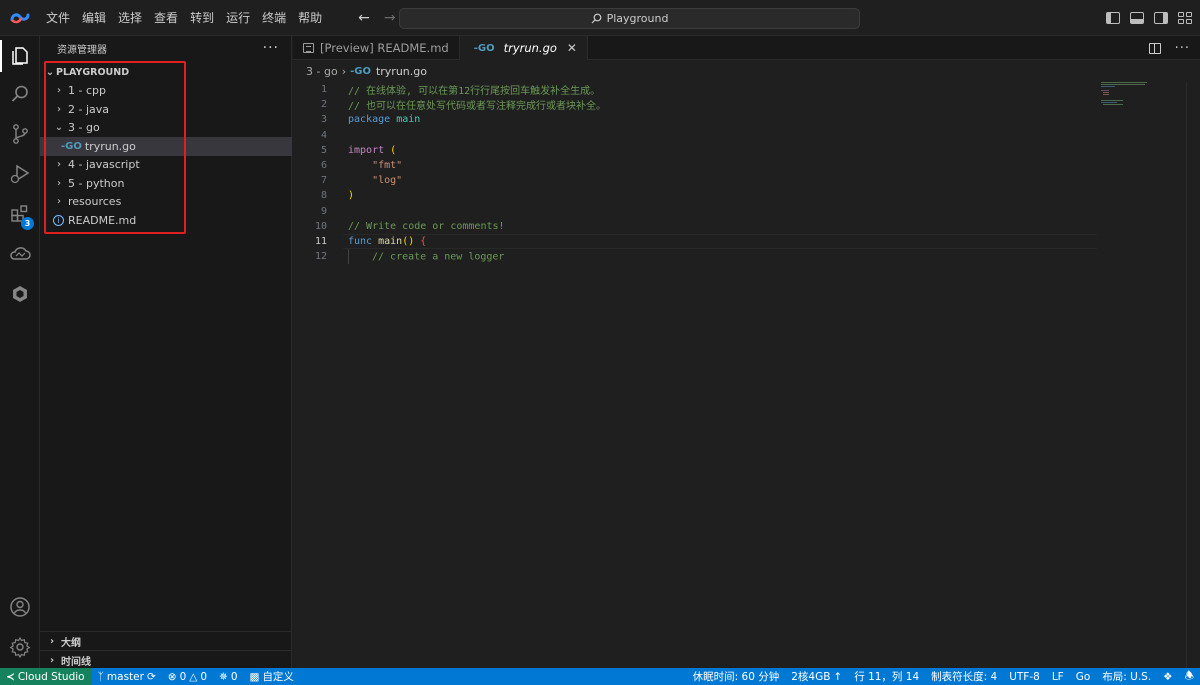  What do you see at coordinates (82, 50) in the screenshot?
I see `sidebar-title: 资源管理器` at bounding box center [82, 50].